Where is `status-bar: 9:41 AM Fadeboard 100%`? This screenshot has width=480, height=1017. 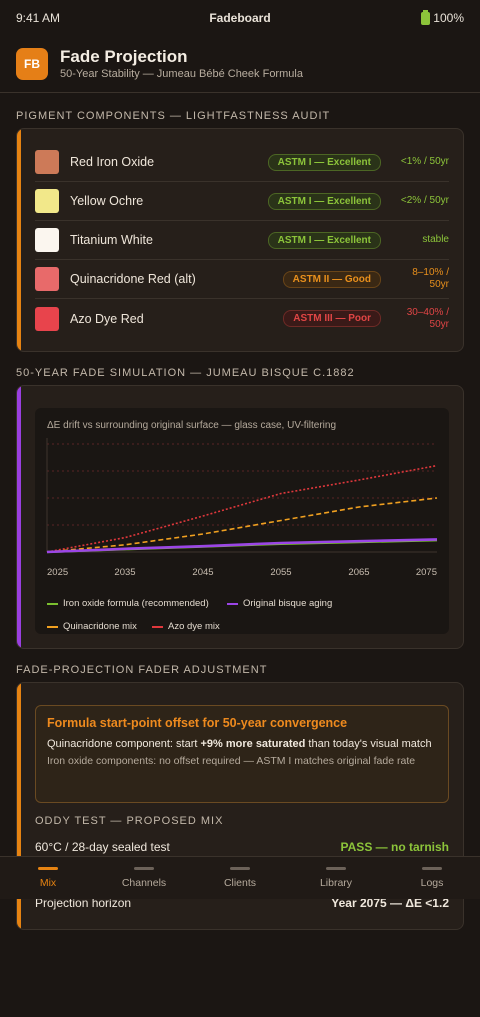 status-bar: 9:41 AM Fadeboard 100% is located at coordinates (240, 18).